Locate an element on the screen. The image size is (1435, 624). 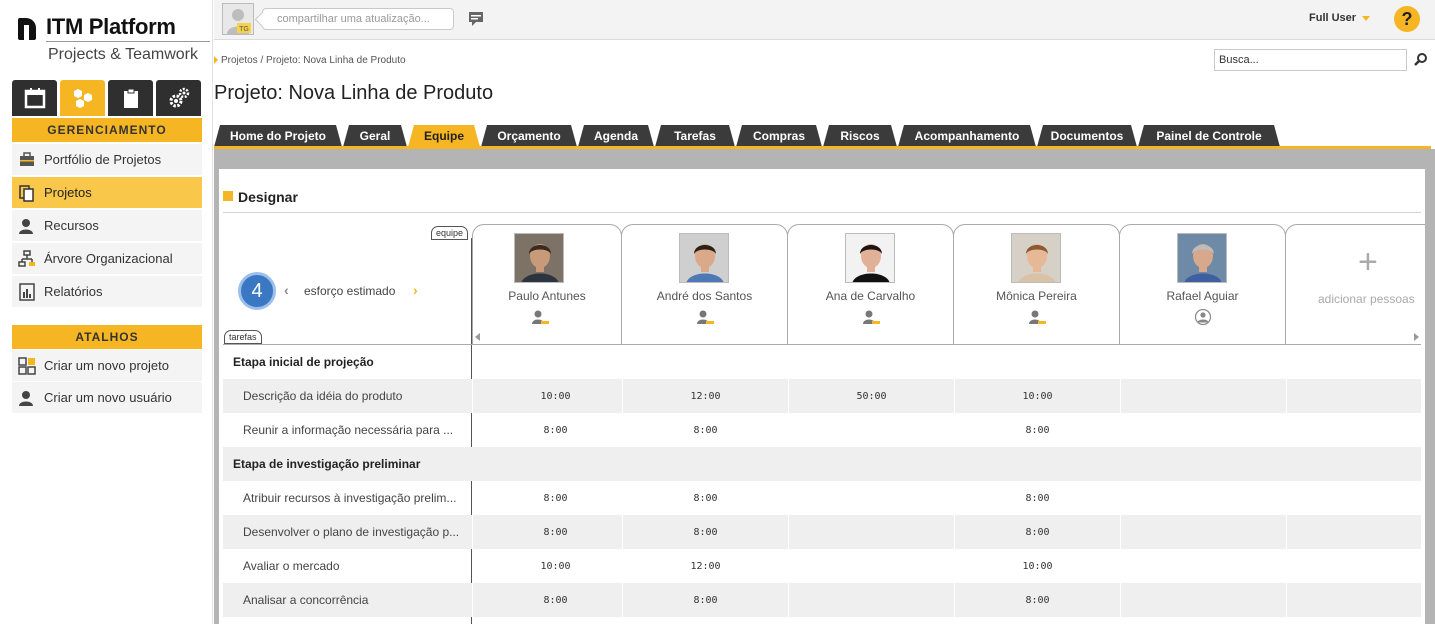
effort-cell: 50:00 is located at coordinates (871, 396).